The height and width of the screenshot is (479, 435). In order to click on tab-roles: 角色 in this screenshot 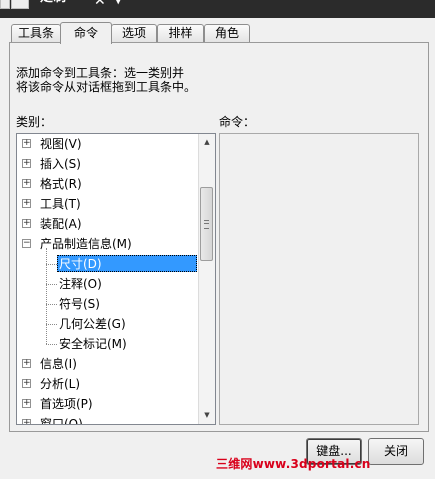, I will do `click(227, 33)`.